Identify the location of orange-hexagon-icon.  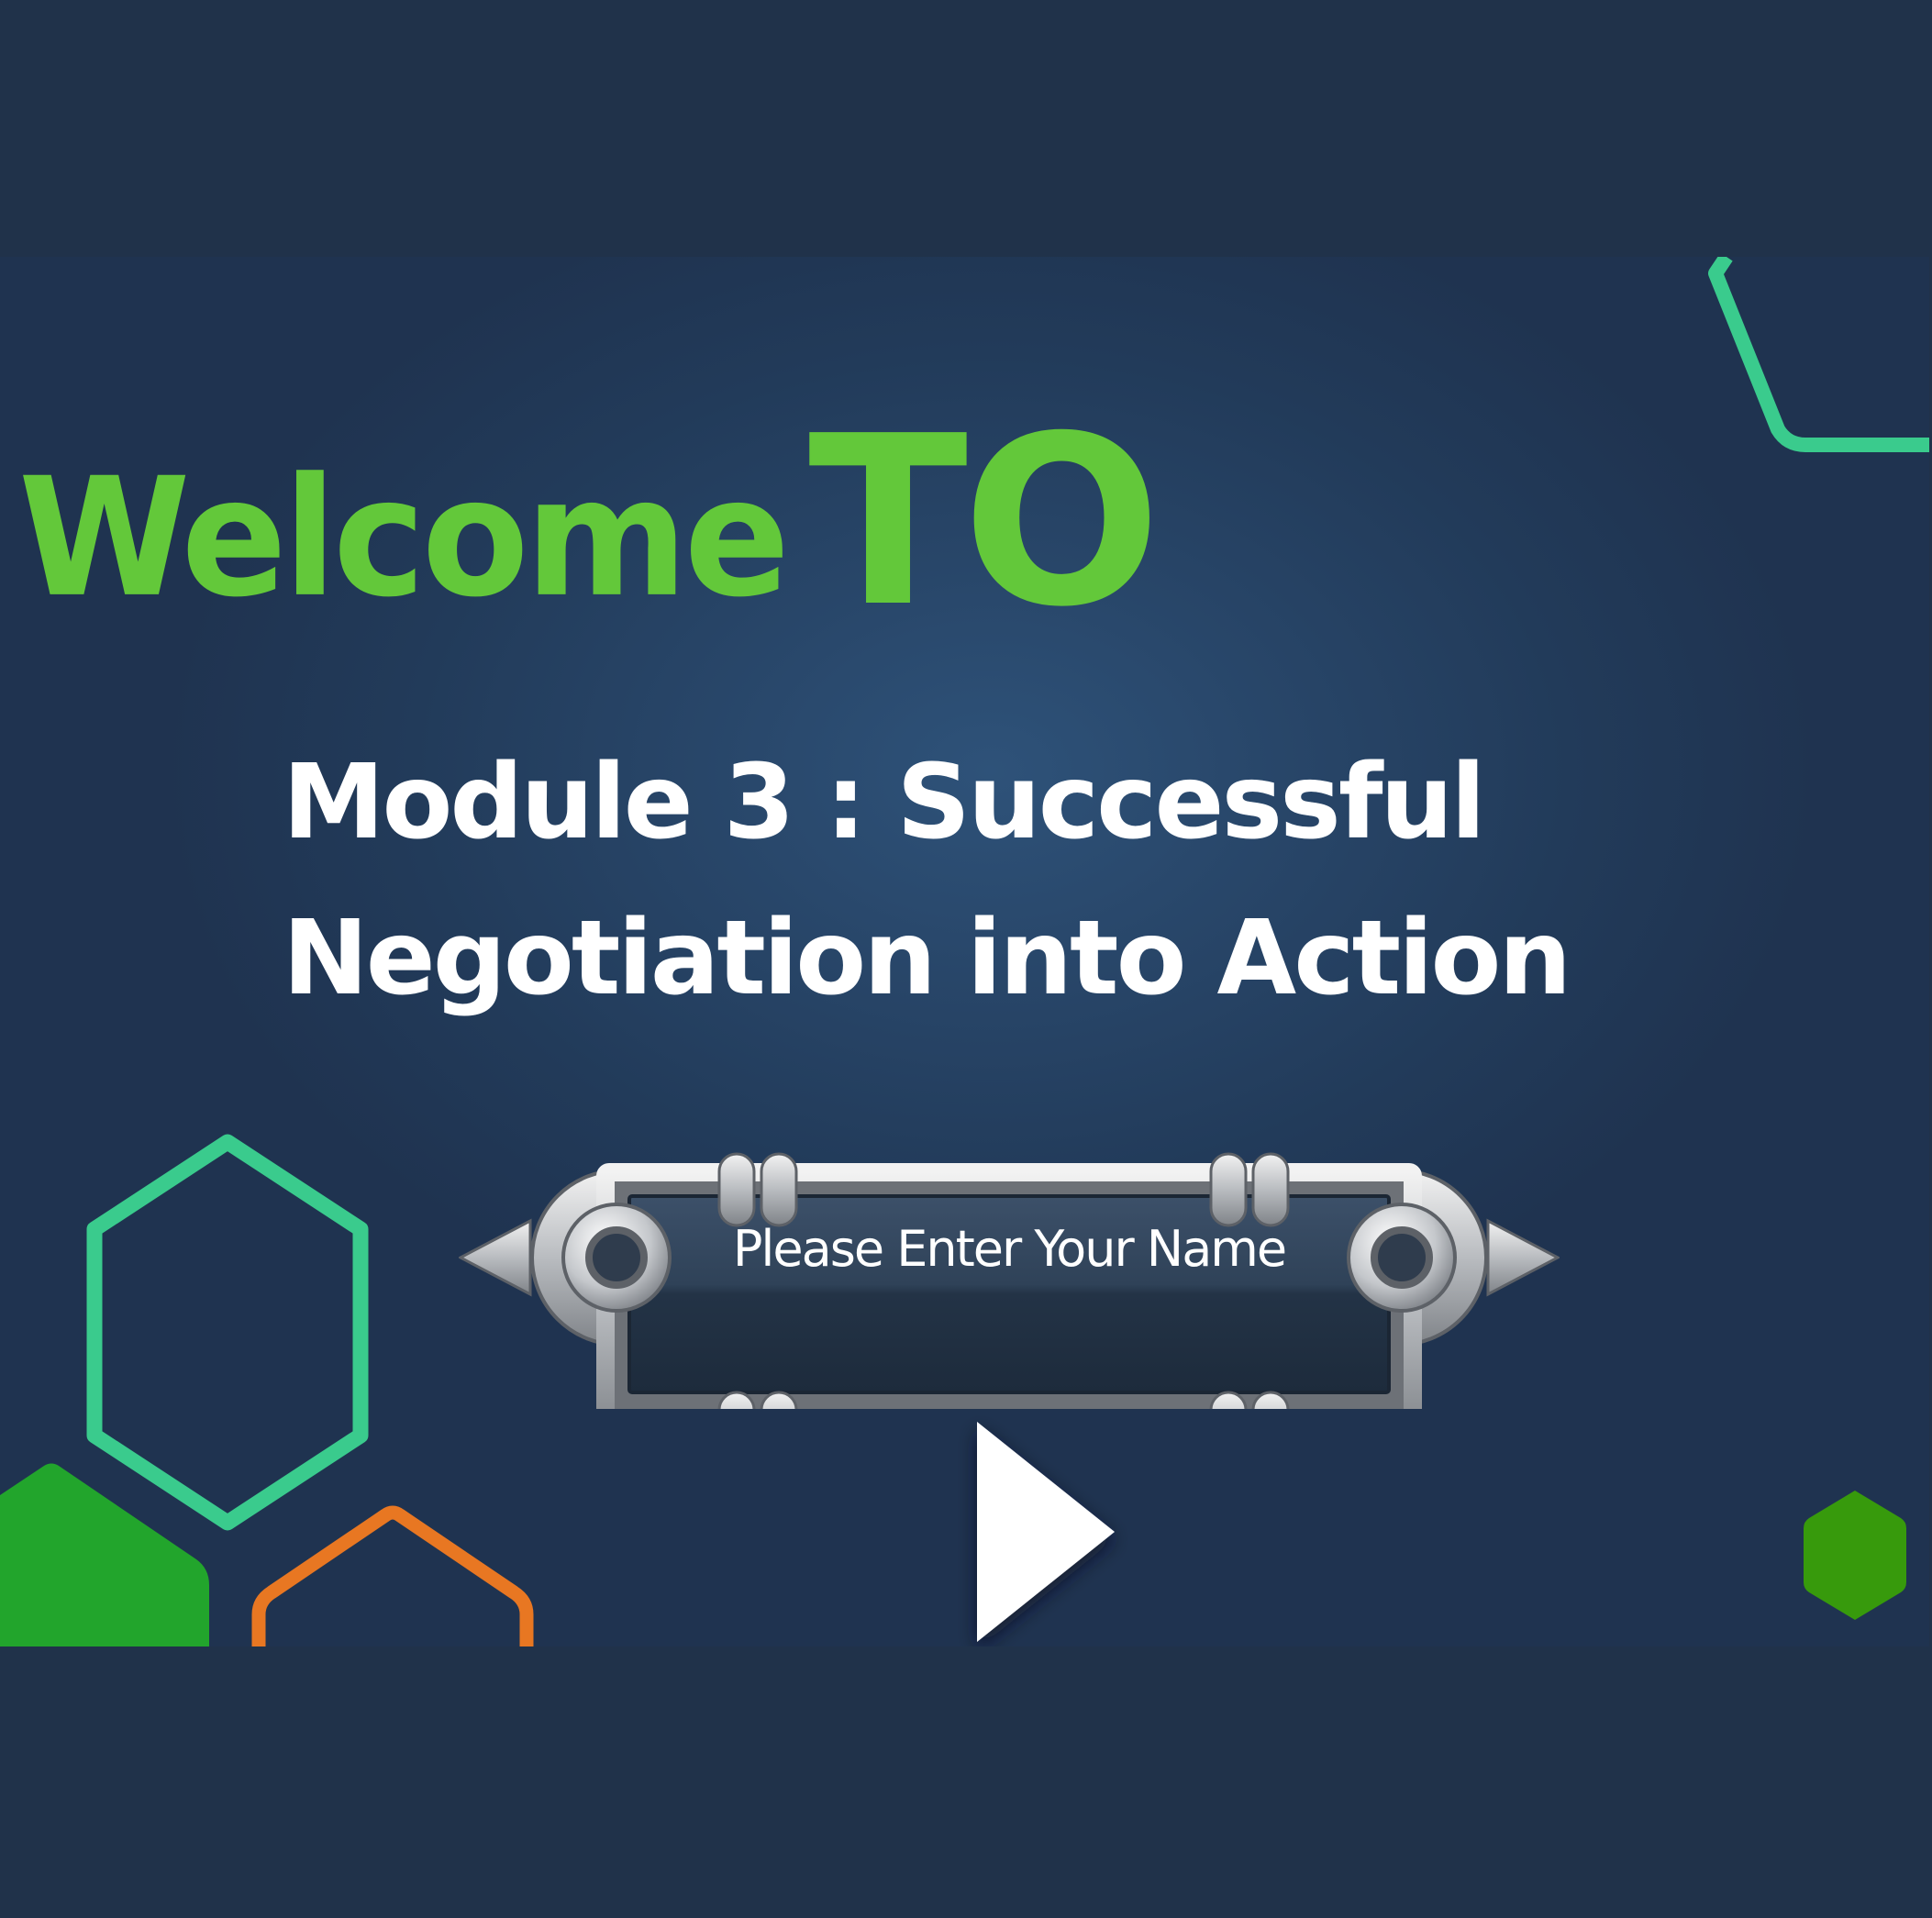
(392, 1575).